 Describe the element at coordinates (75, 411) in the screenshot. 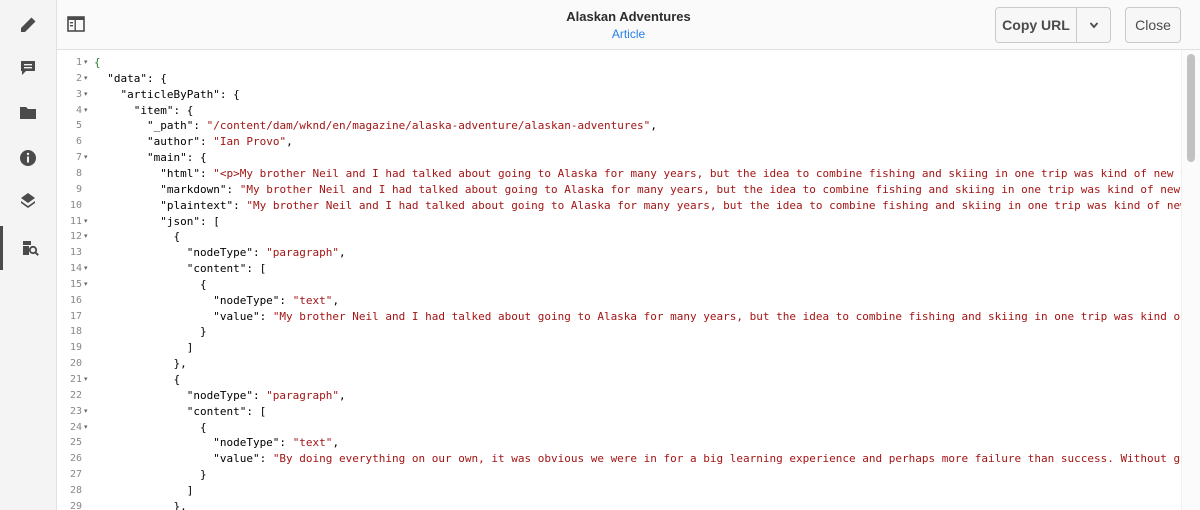

I see `line-number: 23` at that location.